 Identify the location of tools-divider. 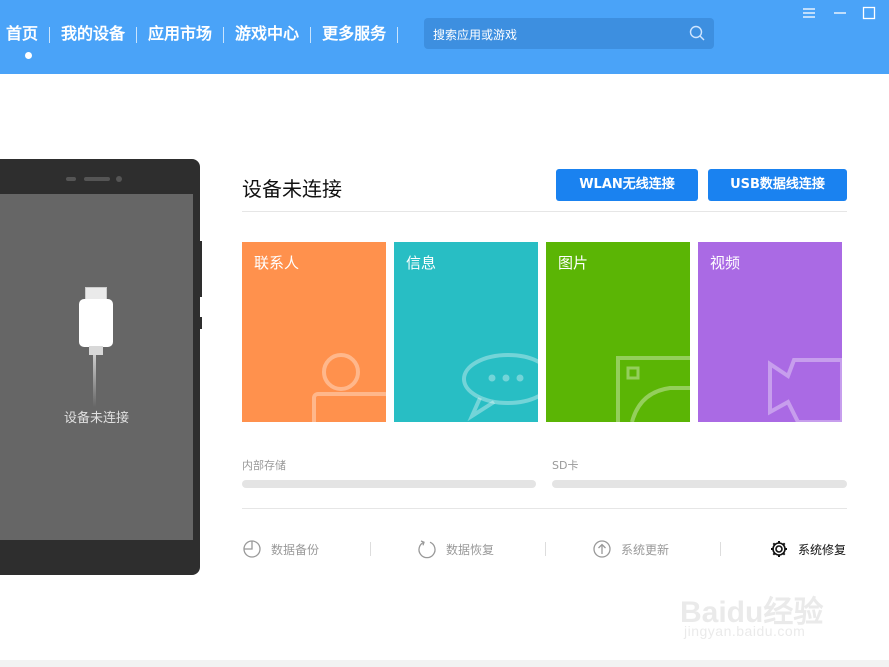
(544, 508).